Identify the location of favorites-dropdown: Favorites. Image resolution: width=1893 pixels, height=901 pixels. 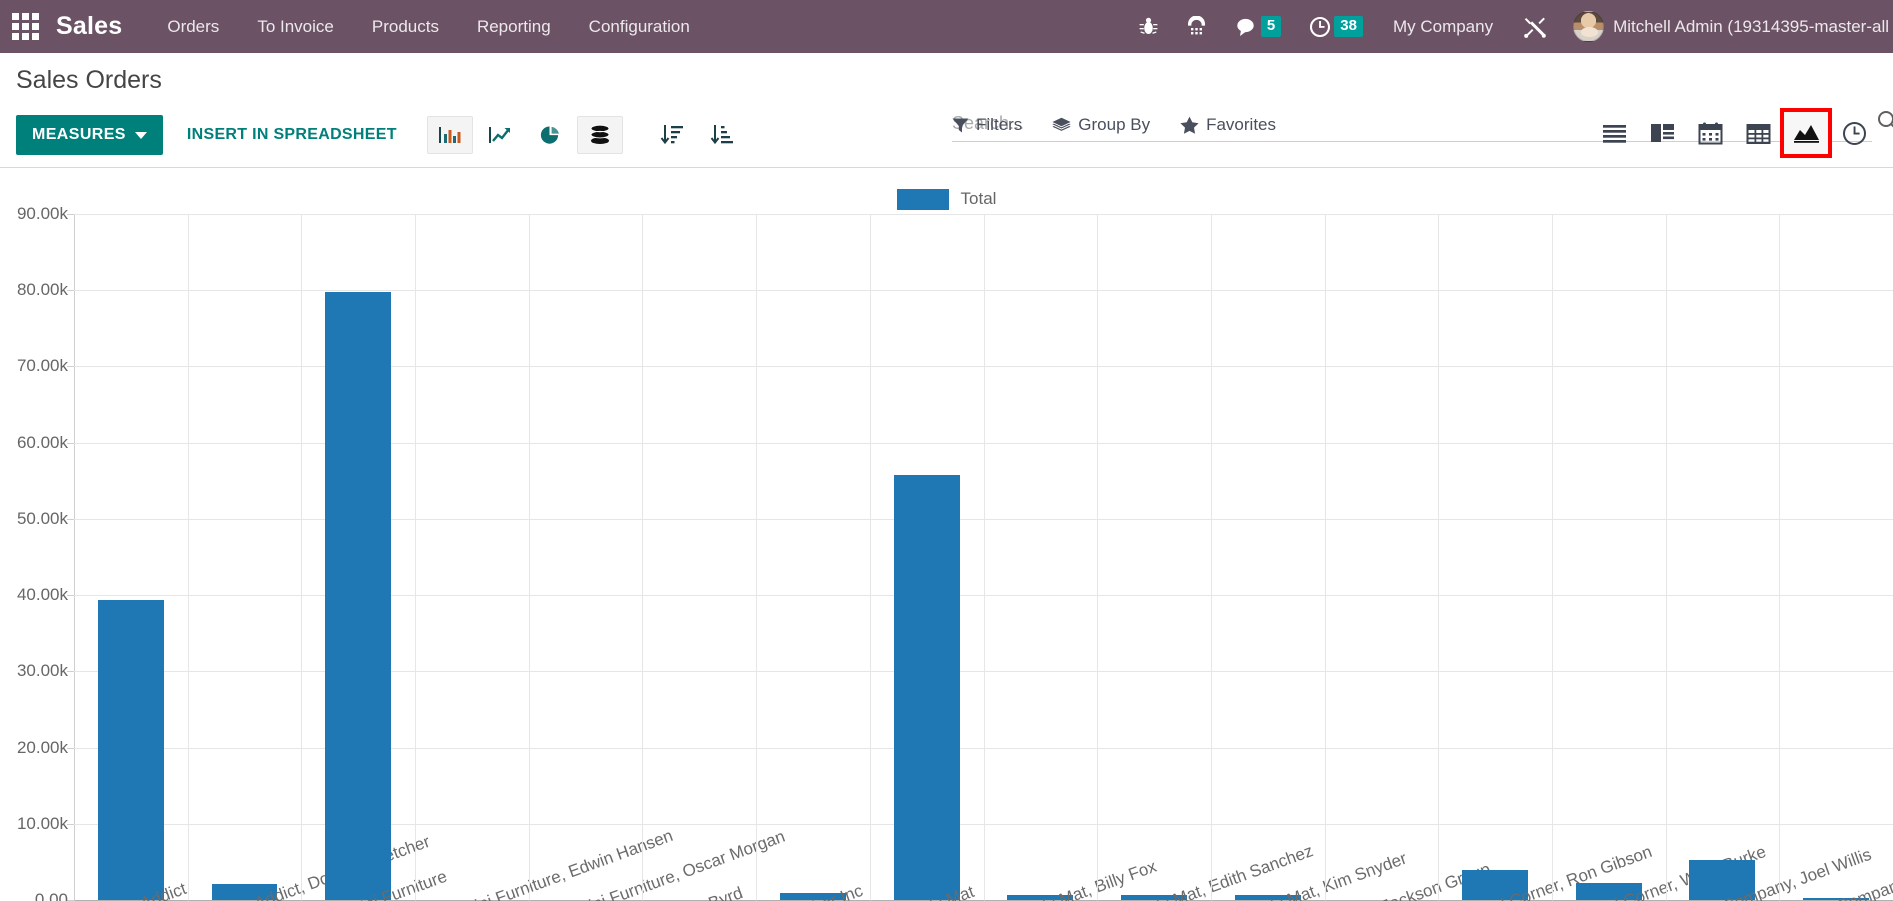
(1228, 125).